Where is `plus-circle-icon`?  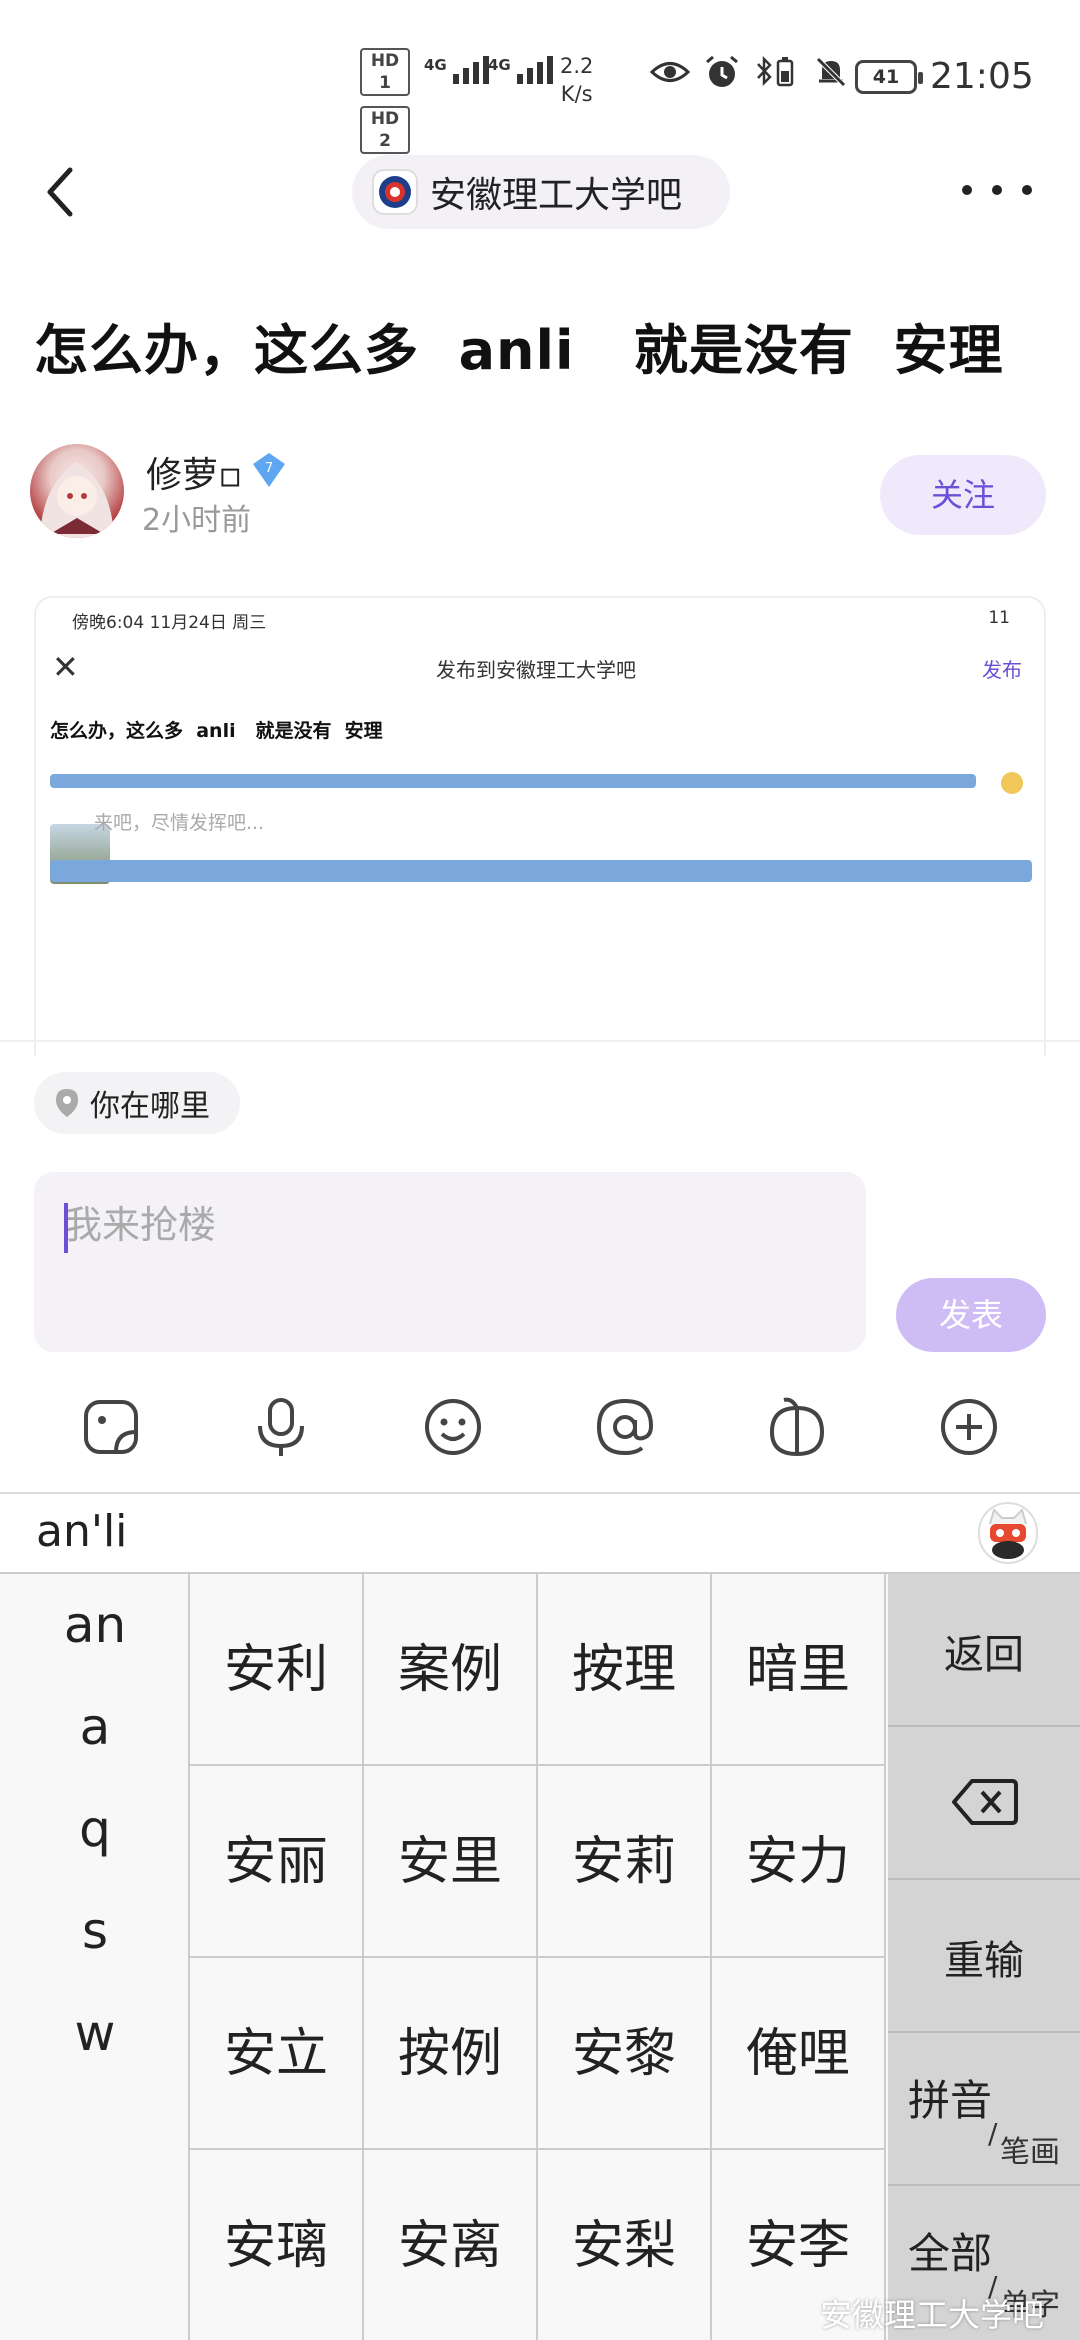
plus-circle-icon is located at coordinates (969, 1427).